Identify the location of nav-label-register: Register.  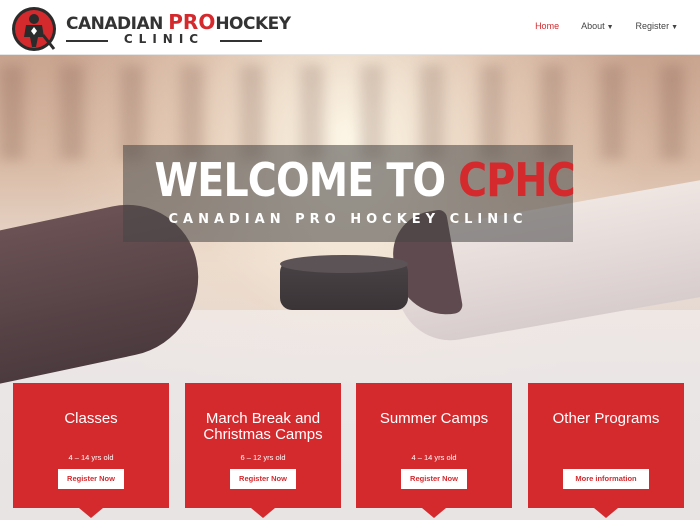
(652, 26).